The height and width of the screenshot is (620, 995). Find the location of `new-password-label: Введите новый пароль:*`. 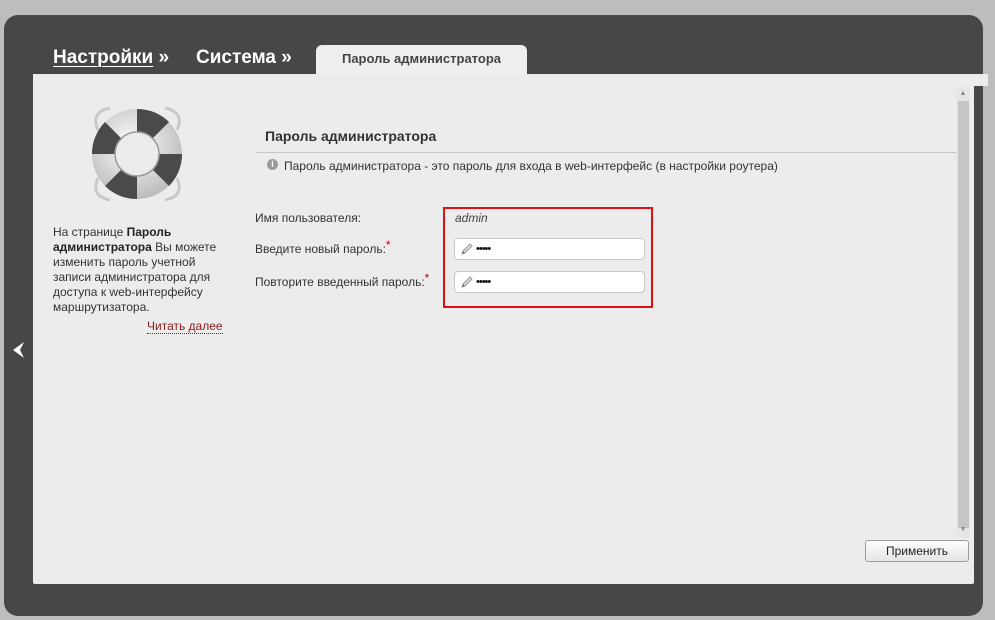

new-password-label: Введите новый пароль:* is located at coordinates (323, 247).